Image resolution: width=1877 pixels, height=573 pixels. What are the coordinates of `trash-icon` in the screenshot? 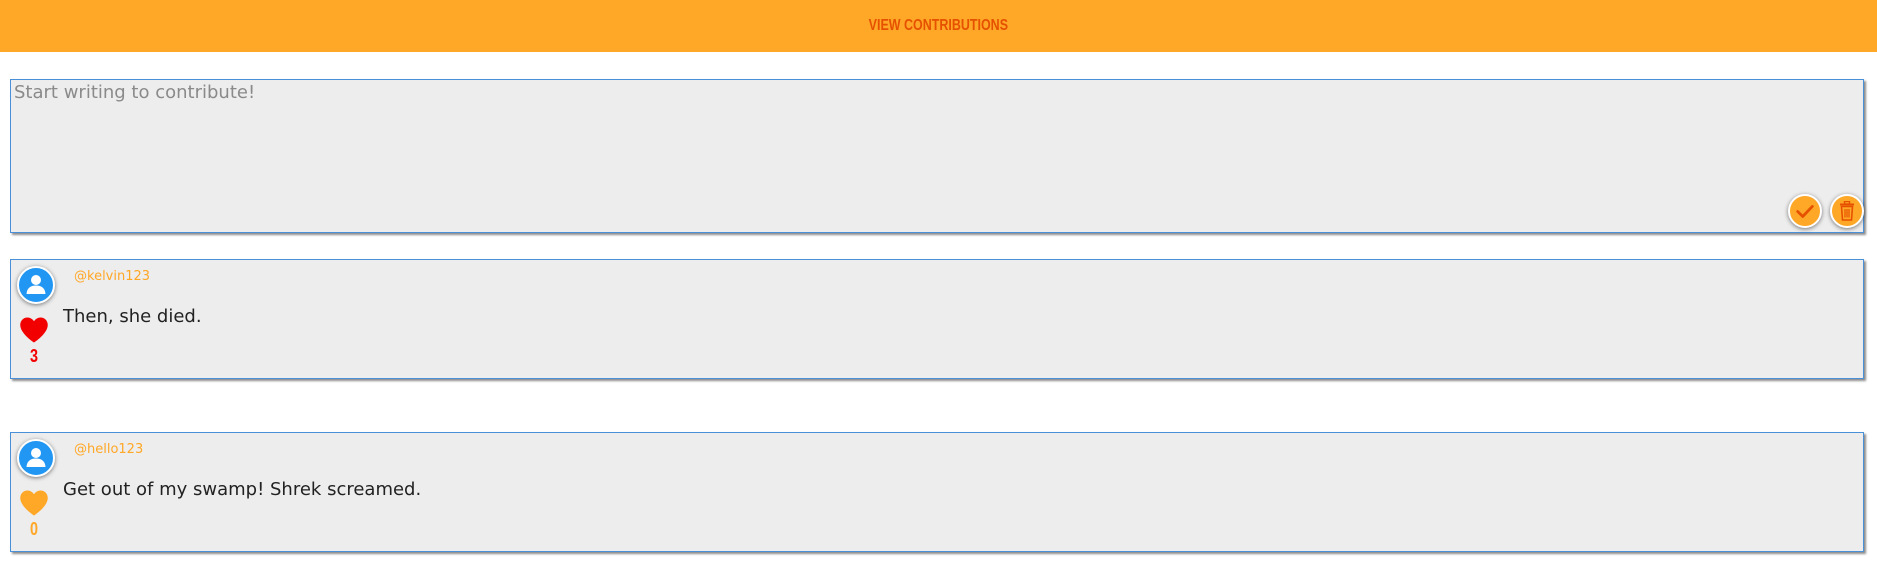 It's located at (1847, 211).